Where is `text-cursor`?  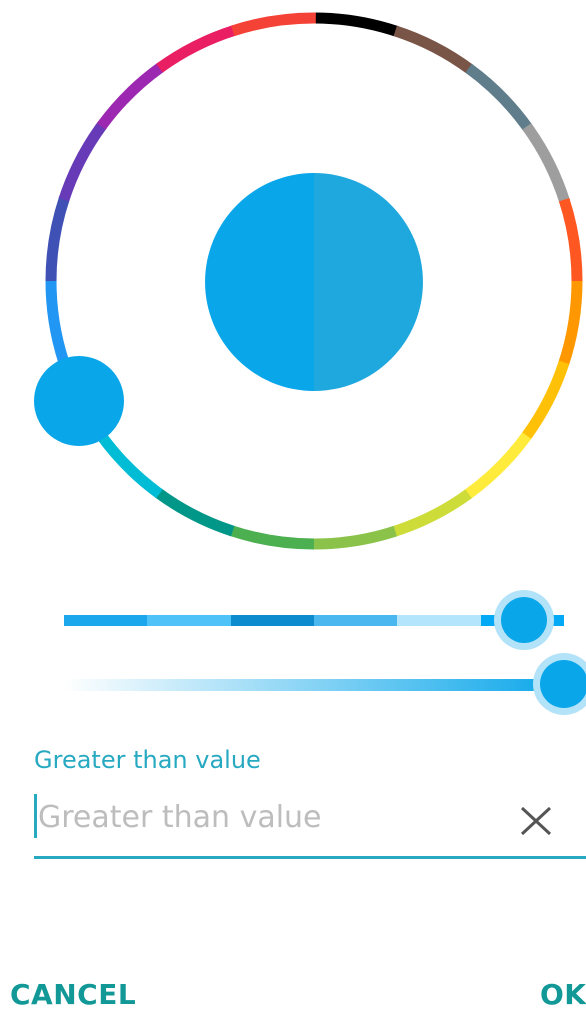 text-cursor is located at coordinates (35, 816).